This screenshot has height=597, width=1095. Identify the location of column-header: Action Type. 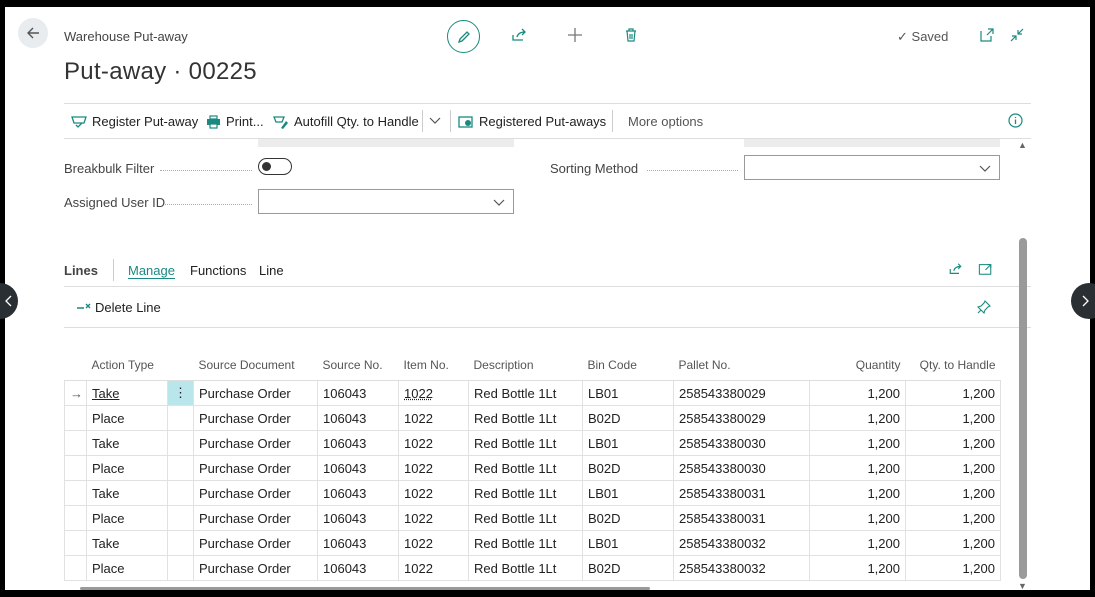
(127, 365).